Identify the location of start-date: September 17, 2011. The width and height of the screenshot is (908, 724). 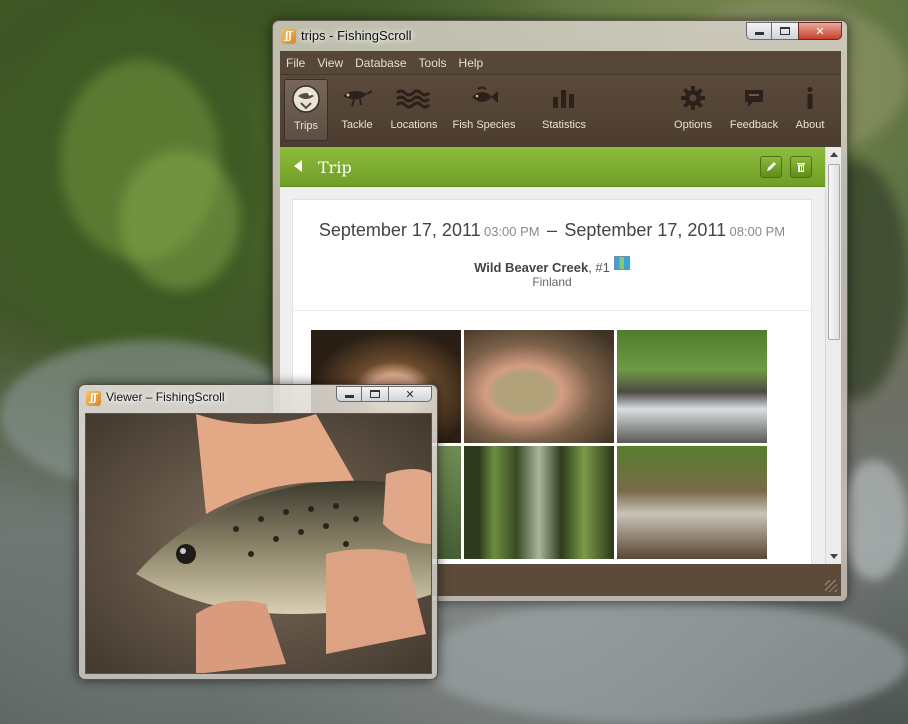
(399, 230).